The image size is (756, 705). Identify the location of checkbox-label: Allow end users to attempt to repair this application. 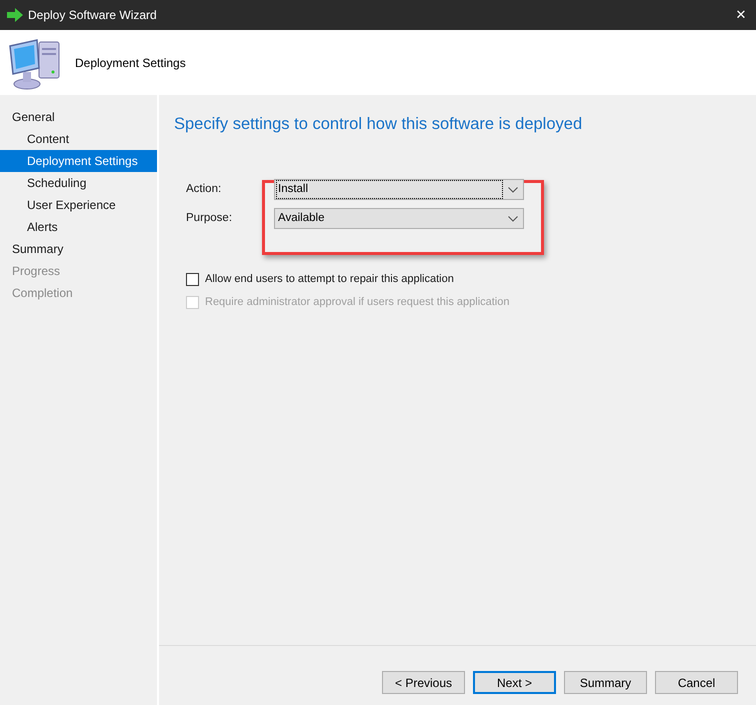
(329, 279).